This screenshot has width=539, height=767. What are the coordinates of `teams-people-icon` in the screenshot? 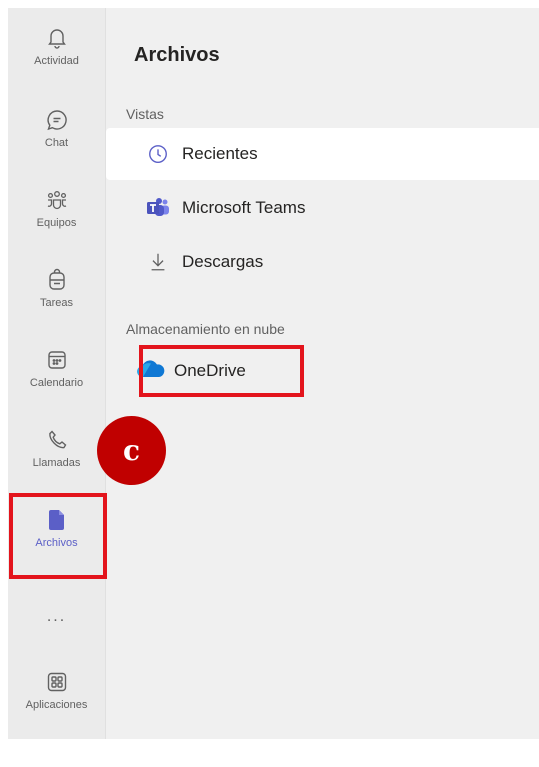 It's located at (56, 200).